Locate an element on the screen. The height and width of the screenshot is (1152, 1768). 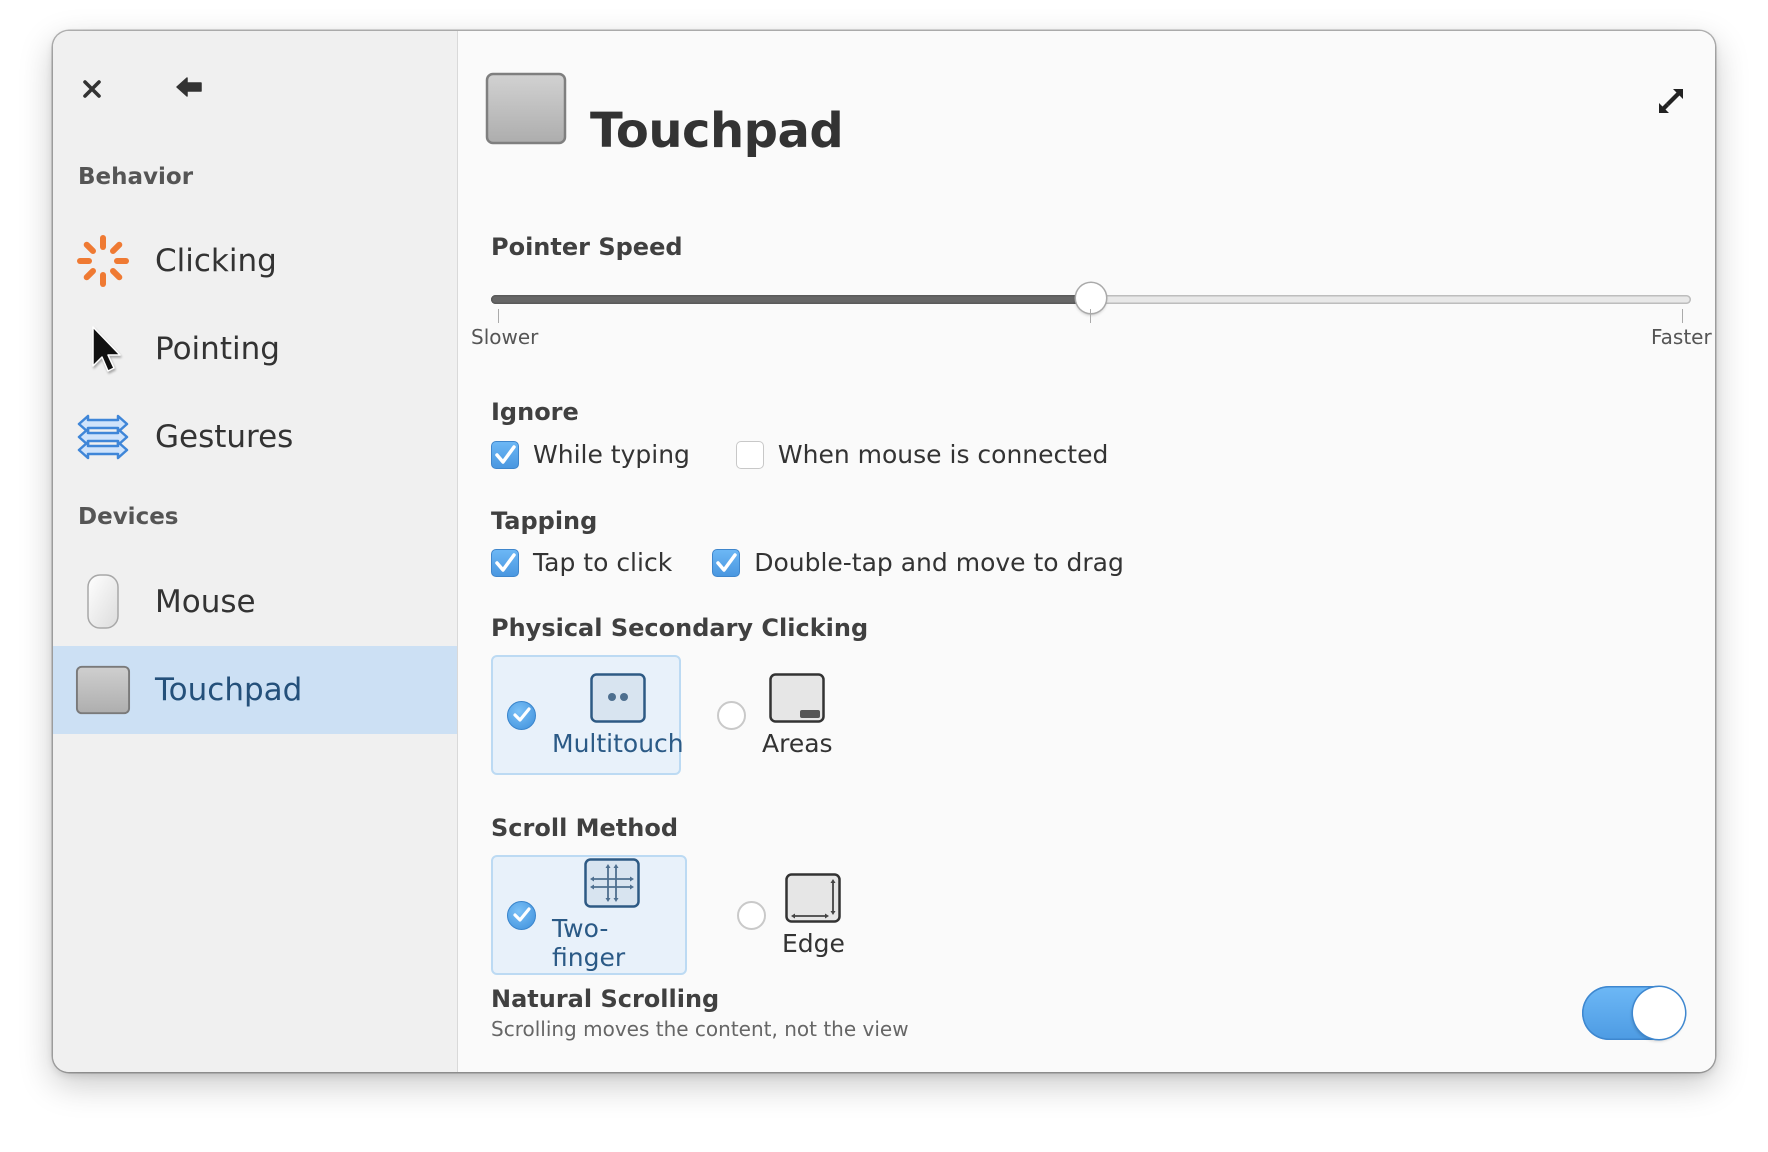
clicking-icon is located at coordinates (103, 261).